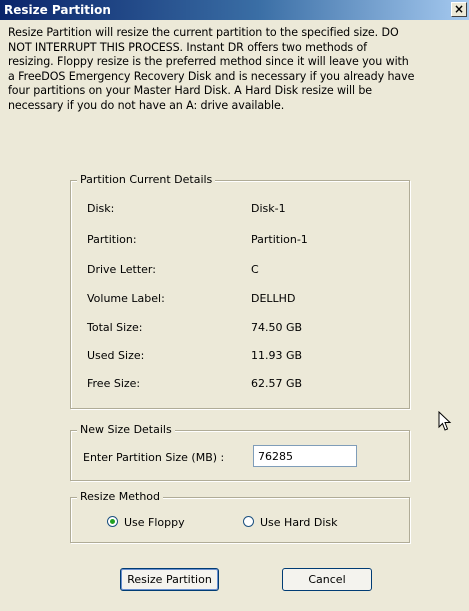 The image size is (469, 611). Describe the element at coordinates (240, 241) in the screenshot. I see `detail-row-partition: Partition: Partition-1` at that location.